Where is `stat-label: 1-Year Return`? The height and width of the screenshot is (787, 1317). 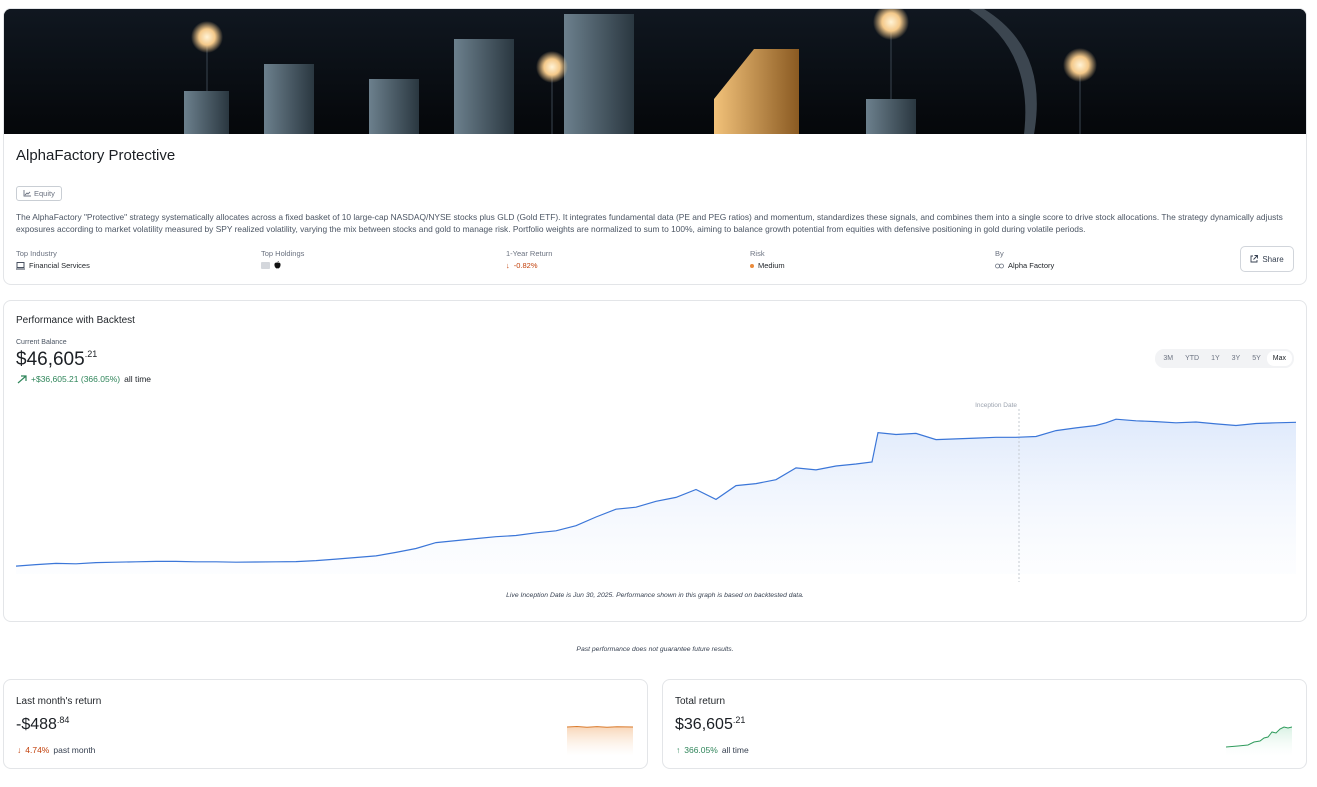 stat-label: 1-Year Return is located at coordinates (529, 253).